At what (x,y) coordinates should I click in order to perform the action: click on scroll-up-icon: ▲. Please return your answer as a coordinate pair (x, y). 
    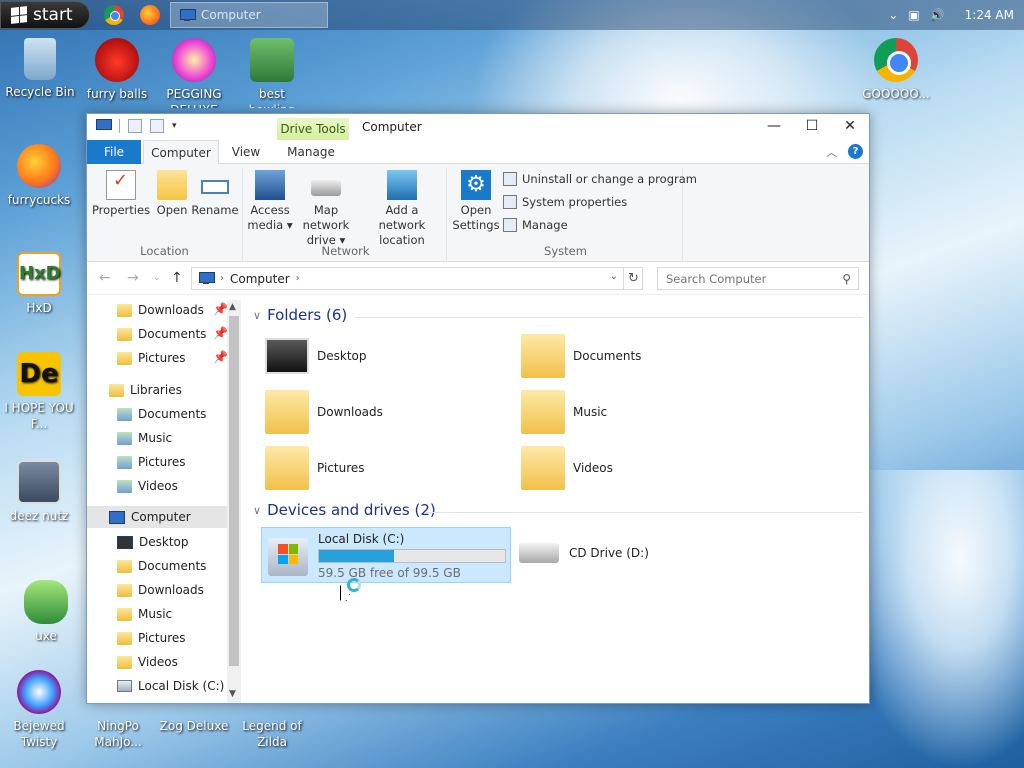
    Looking at the image, I should click on (232, 307).